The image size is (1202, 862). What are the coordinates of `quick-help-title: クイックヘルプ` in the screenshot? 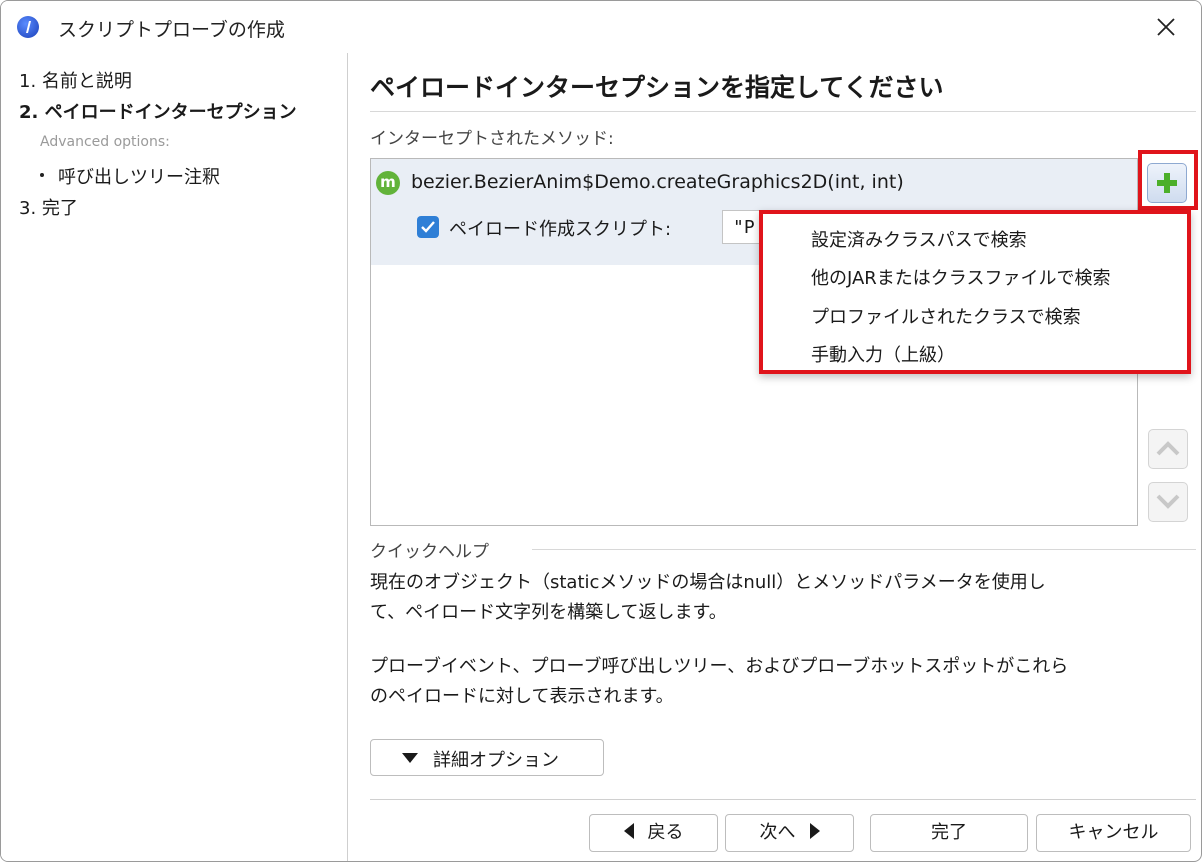 It's located at (429, 552).